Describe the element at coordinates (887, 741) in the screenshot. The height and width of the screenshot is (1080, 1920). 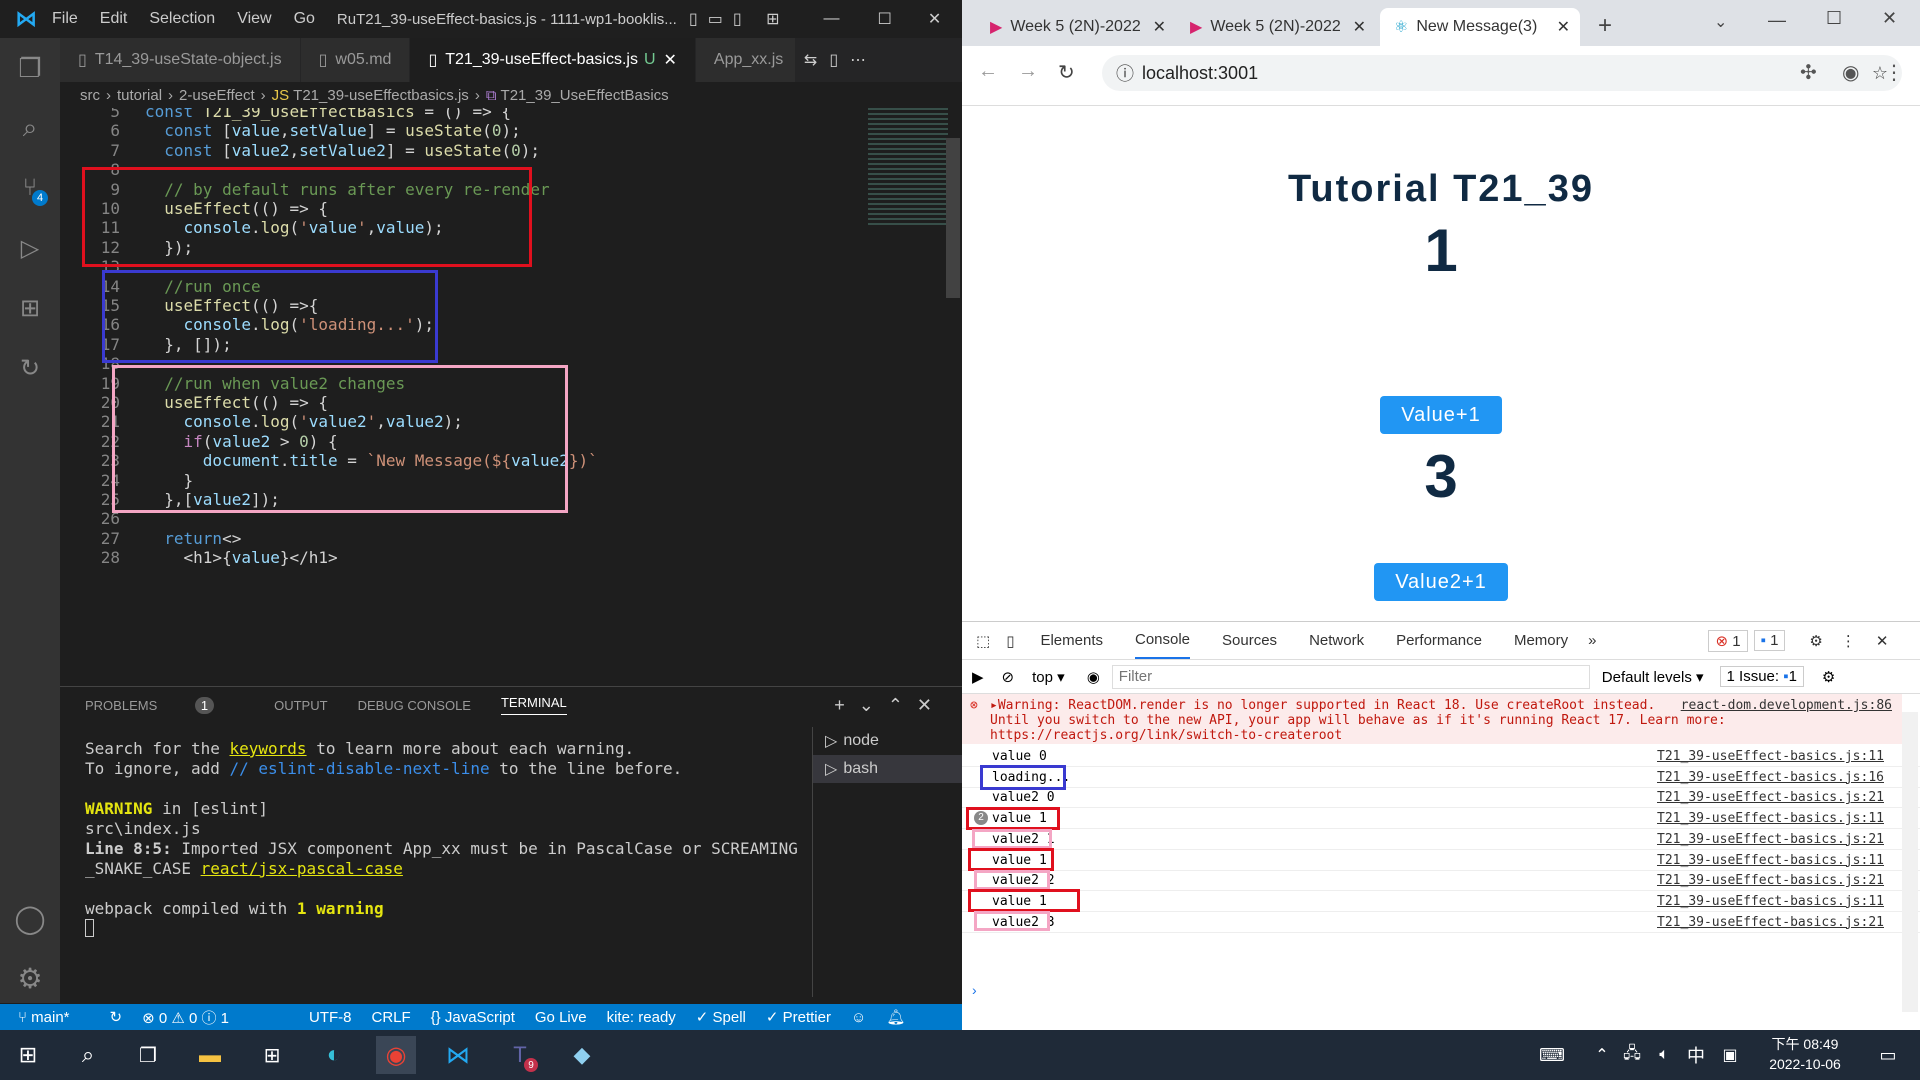
I see `terminal-session-node: ▷ node` at that location.